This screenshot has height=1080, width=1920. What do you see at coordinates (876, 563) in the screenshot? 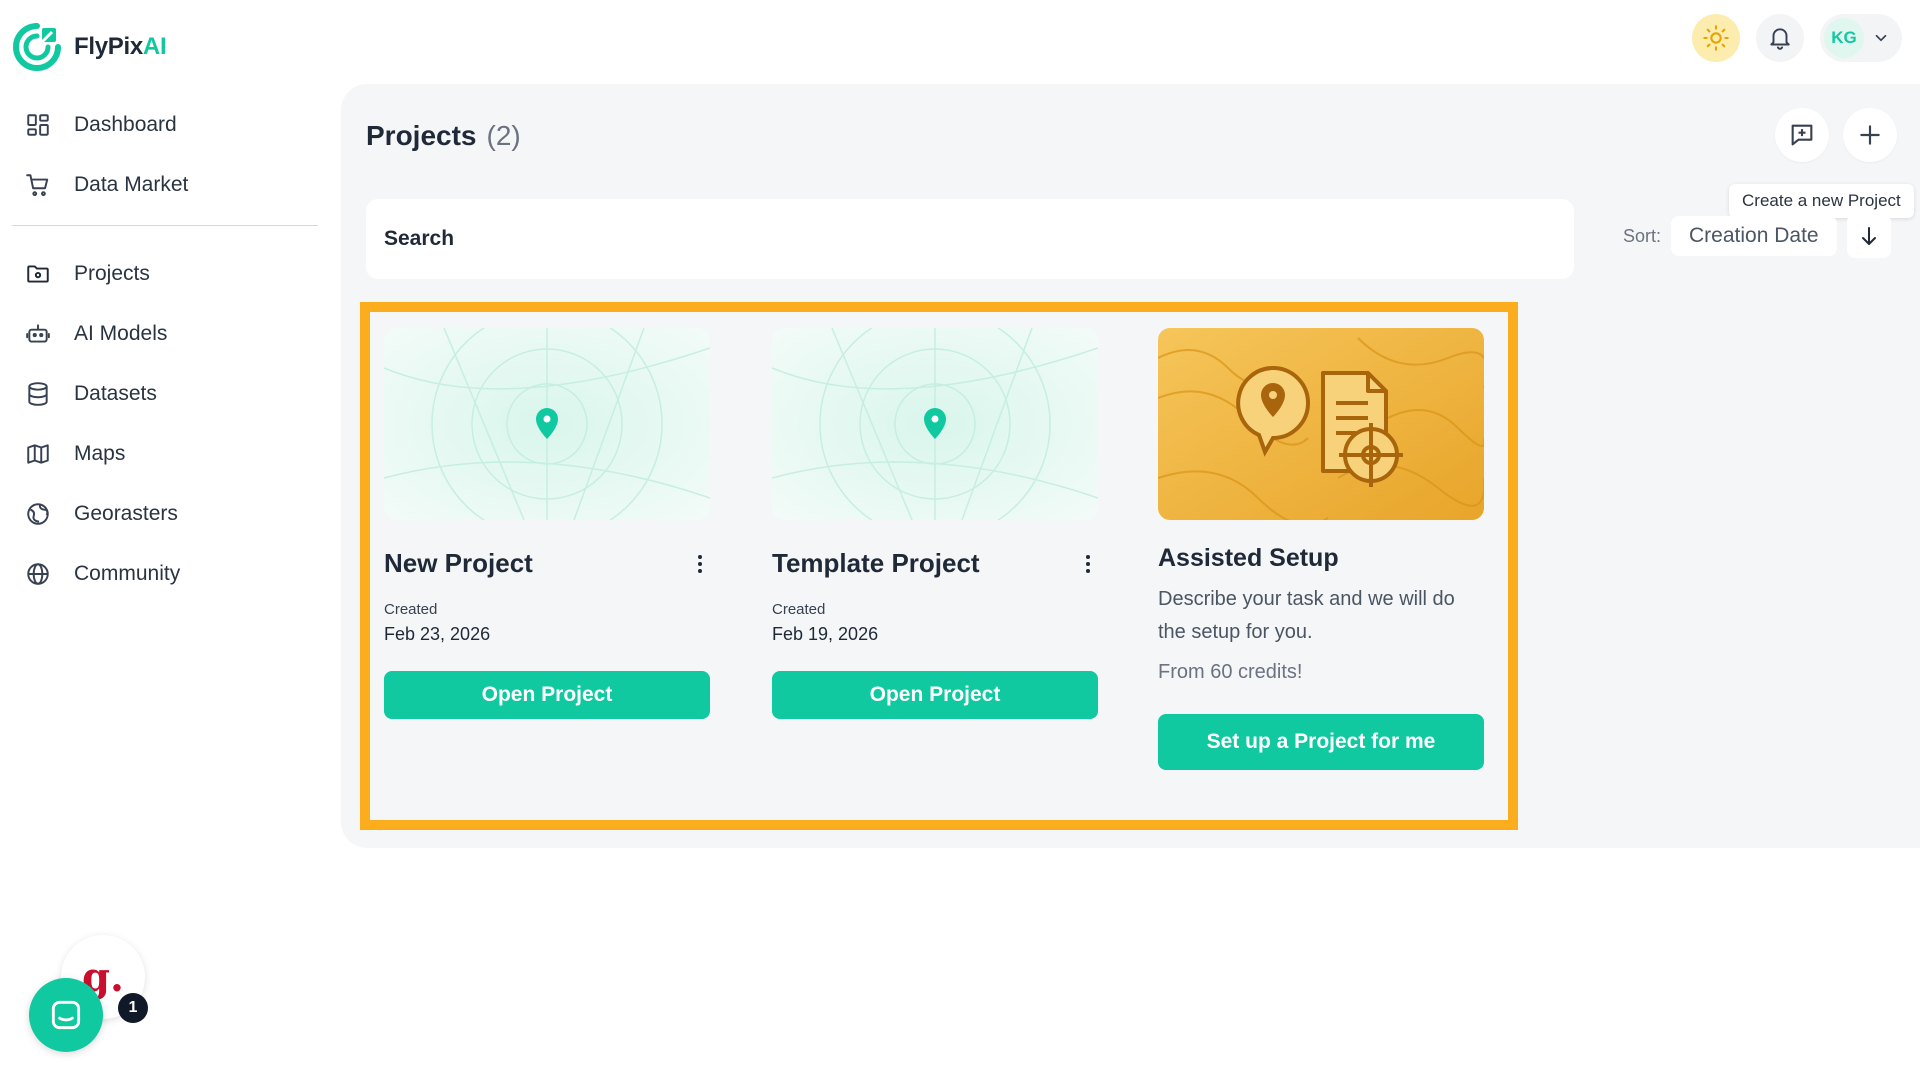
I see `project-name: Template Project` at bounding box center [876, 563].